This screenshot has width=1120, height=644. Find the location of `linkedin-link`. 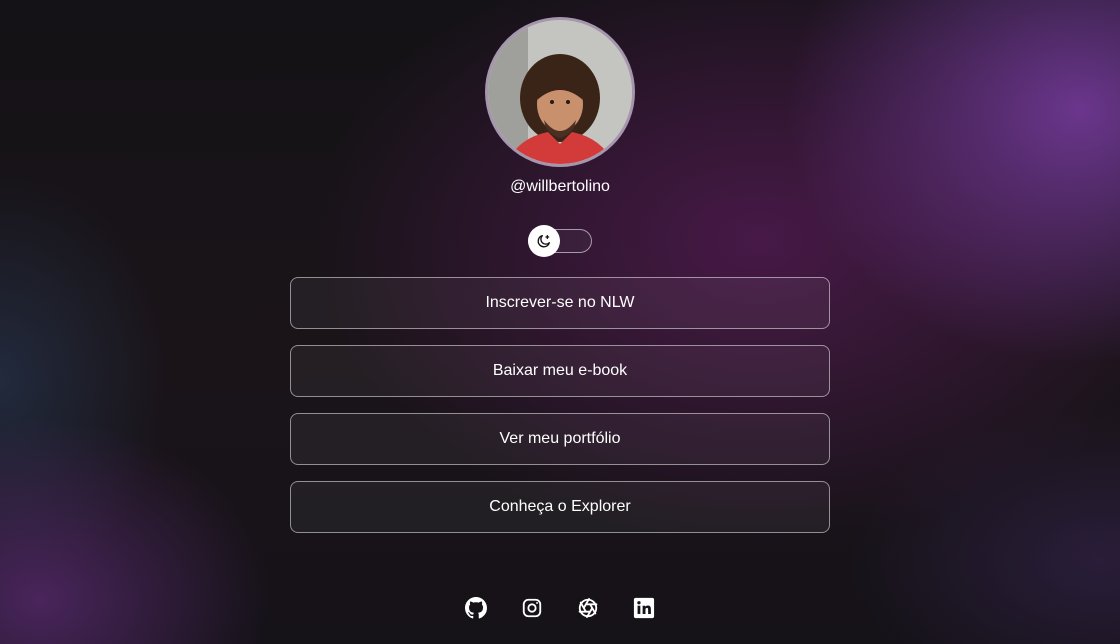

linkedin-link is located at coordinates (644, 608).